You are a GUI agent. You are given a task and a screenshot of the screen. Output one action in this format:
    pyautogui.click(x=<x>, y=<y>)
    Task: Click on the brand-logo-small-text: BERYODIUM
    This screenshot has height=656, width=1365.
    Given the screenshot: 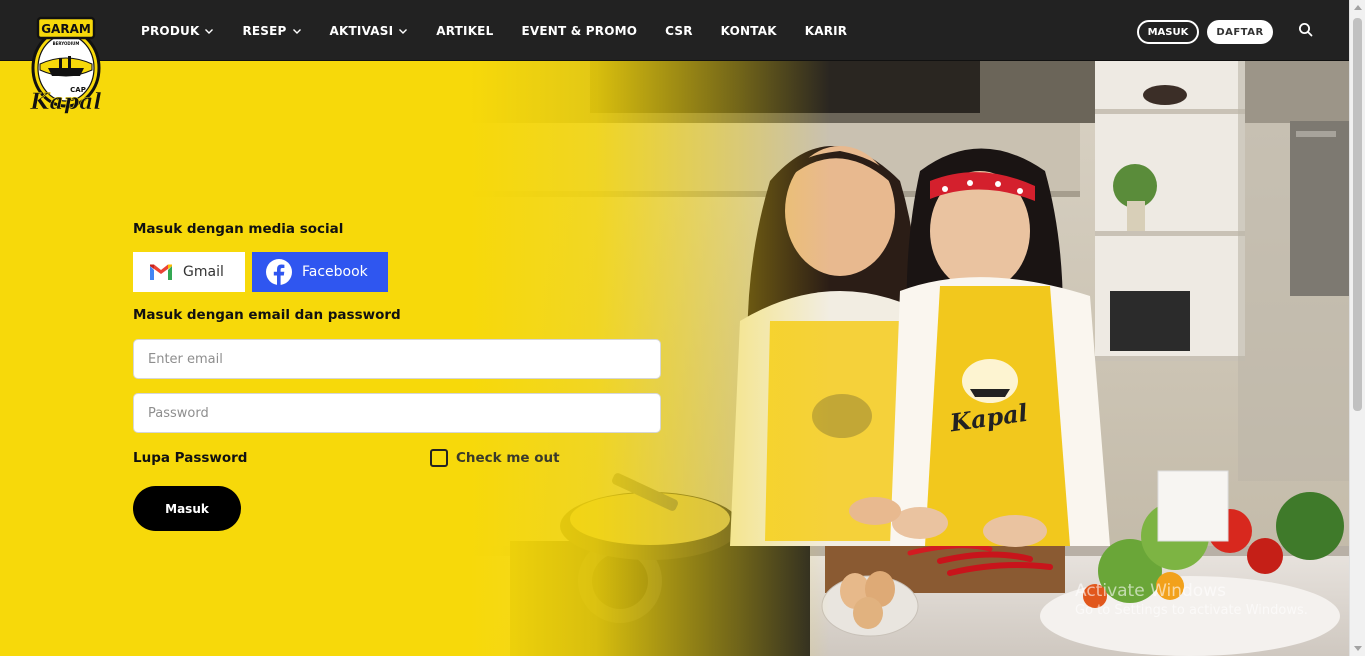 What is the action you would take?
    pyautogui.click(x=66, y=43)
    